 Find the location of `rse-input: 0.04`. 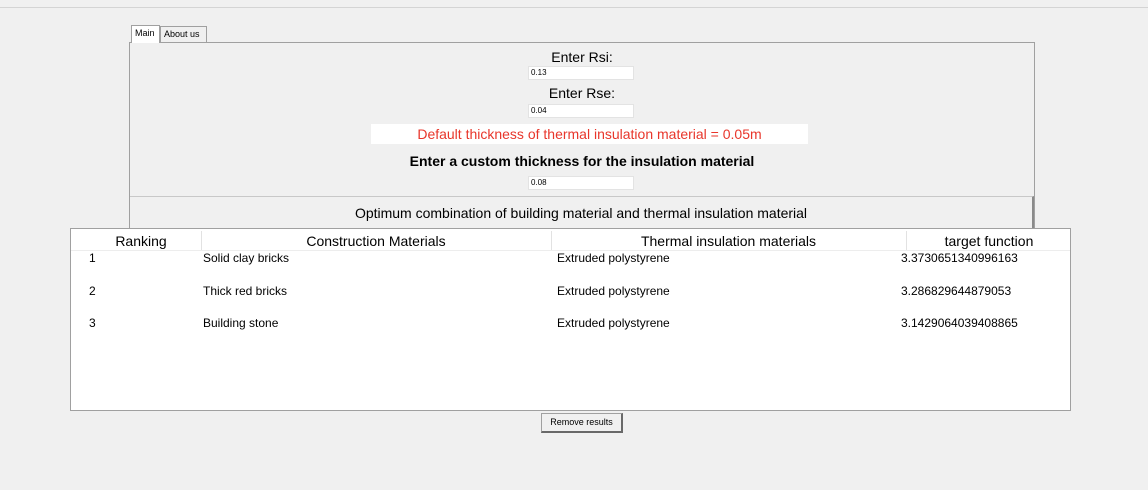

rse-input: 0.04 is located at coordinates (581, 111).